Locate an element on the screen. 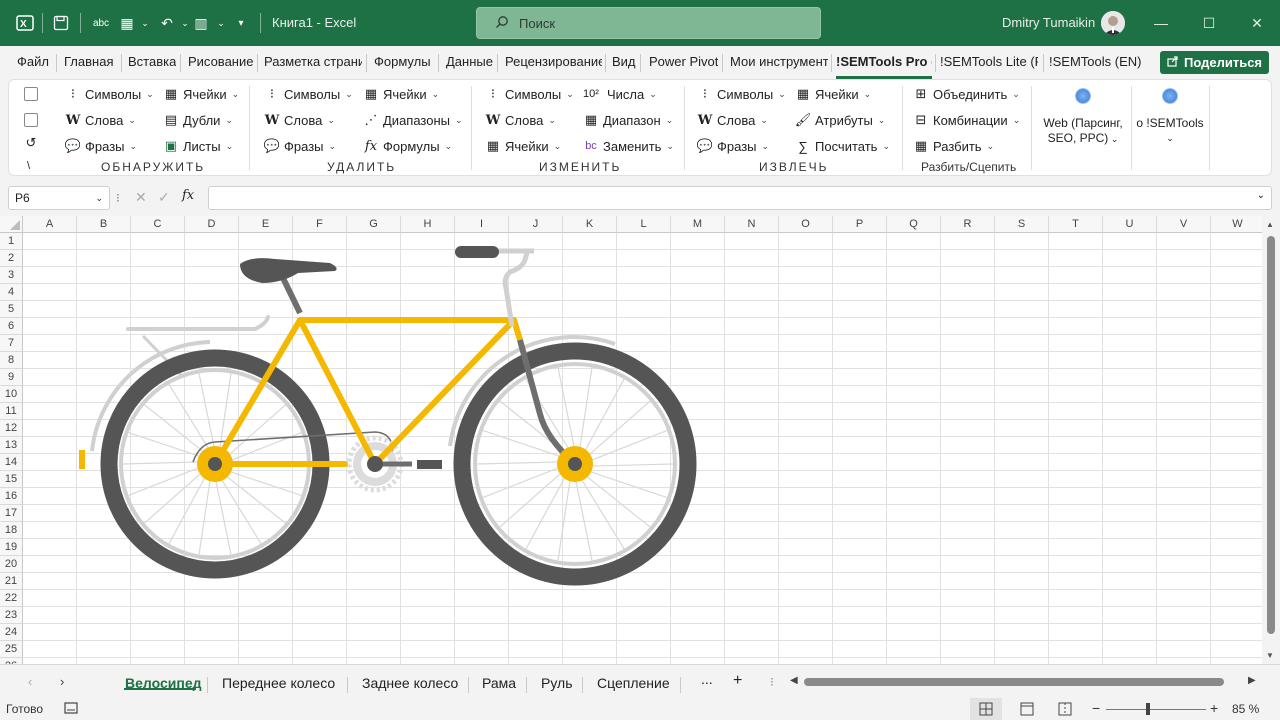 This screenshot has width=1280, height=720. formula-input: ⌄ is located at coordinates (740, 198).